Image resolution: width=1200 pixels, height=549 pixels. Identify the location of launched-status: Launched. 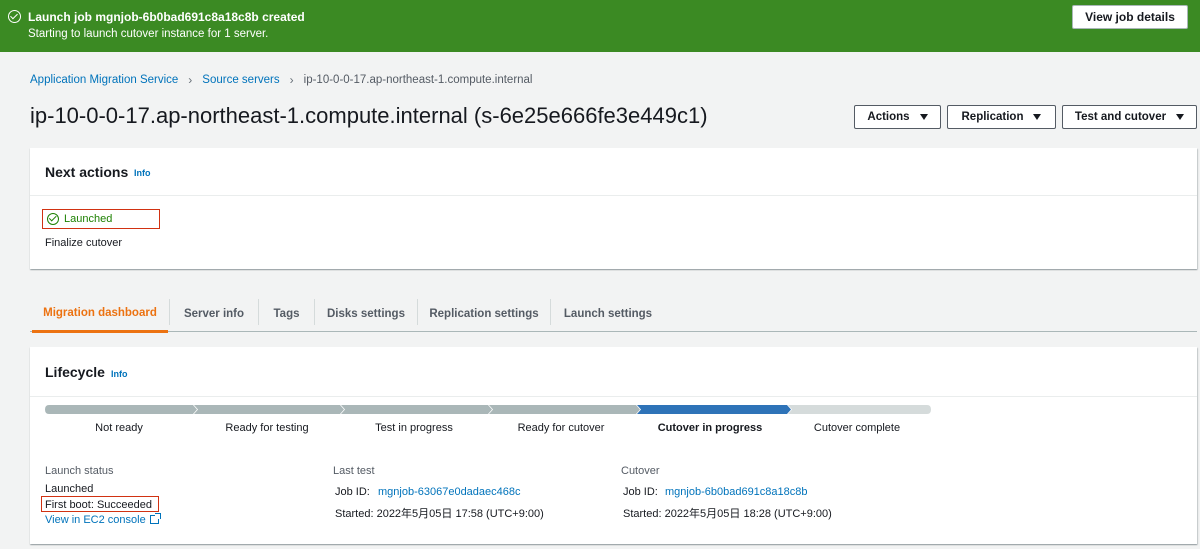
(101, 219).